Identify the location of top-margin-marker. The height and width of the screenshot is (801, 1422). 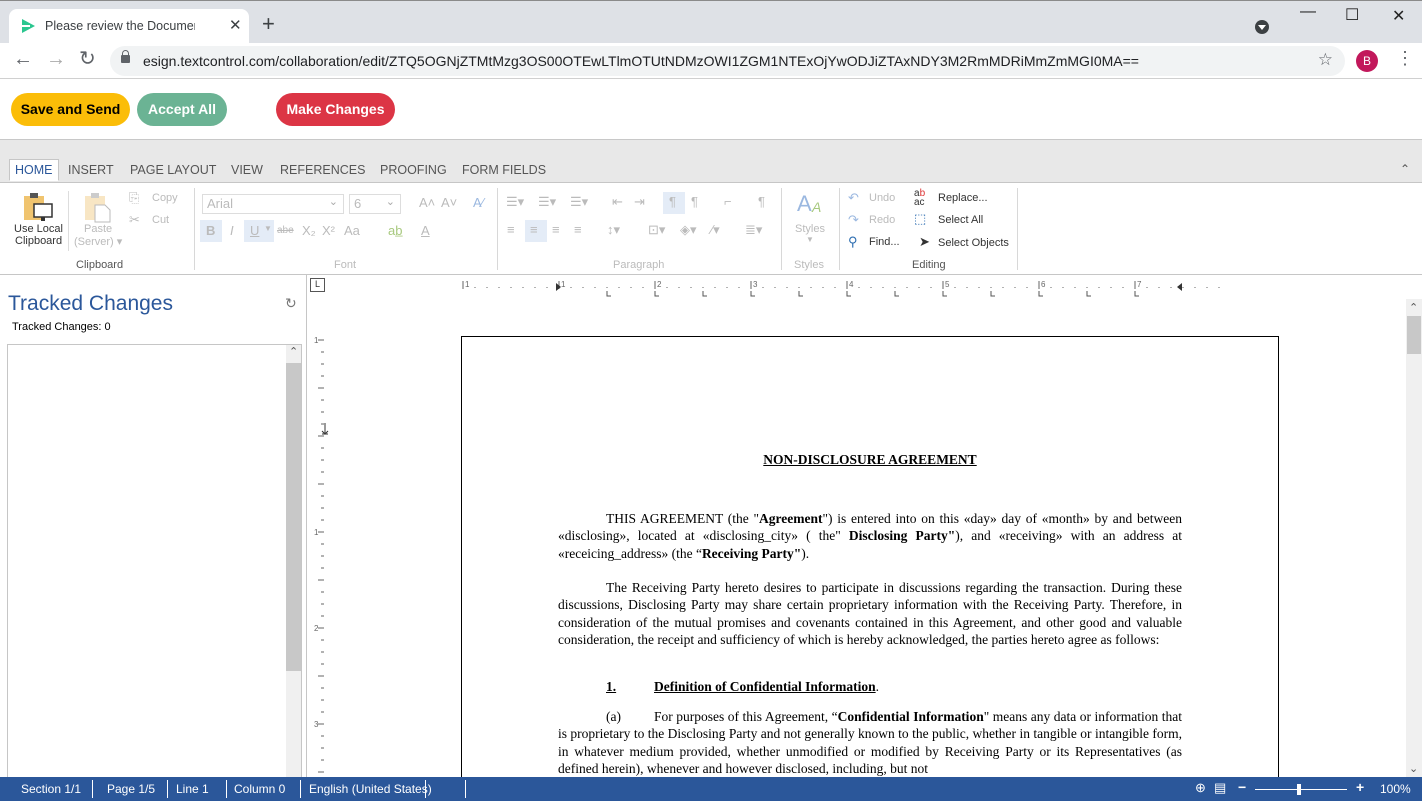
(325, 429).